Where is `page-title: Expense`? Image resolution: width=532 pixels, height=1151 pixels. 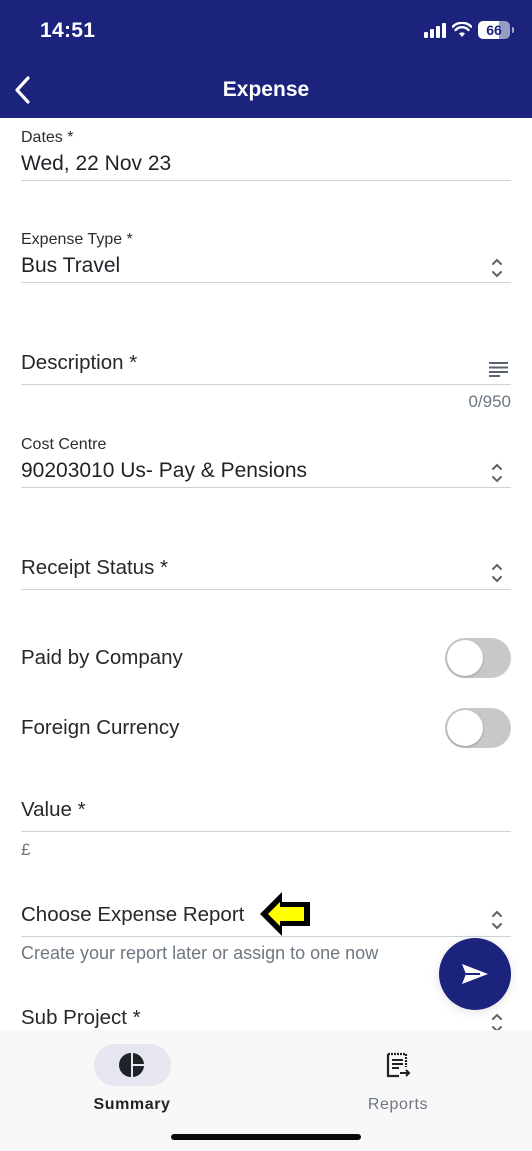
page-title: Expense is located at coordinates (266, 89).